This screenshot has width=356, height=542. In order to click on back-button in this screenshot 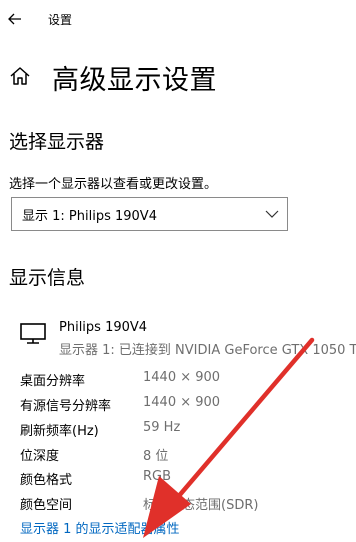, I will do `click(15, 19)`.